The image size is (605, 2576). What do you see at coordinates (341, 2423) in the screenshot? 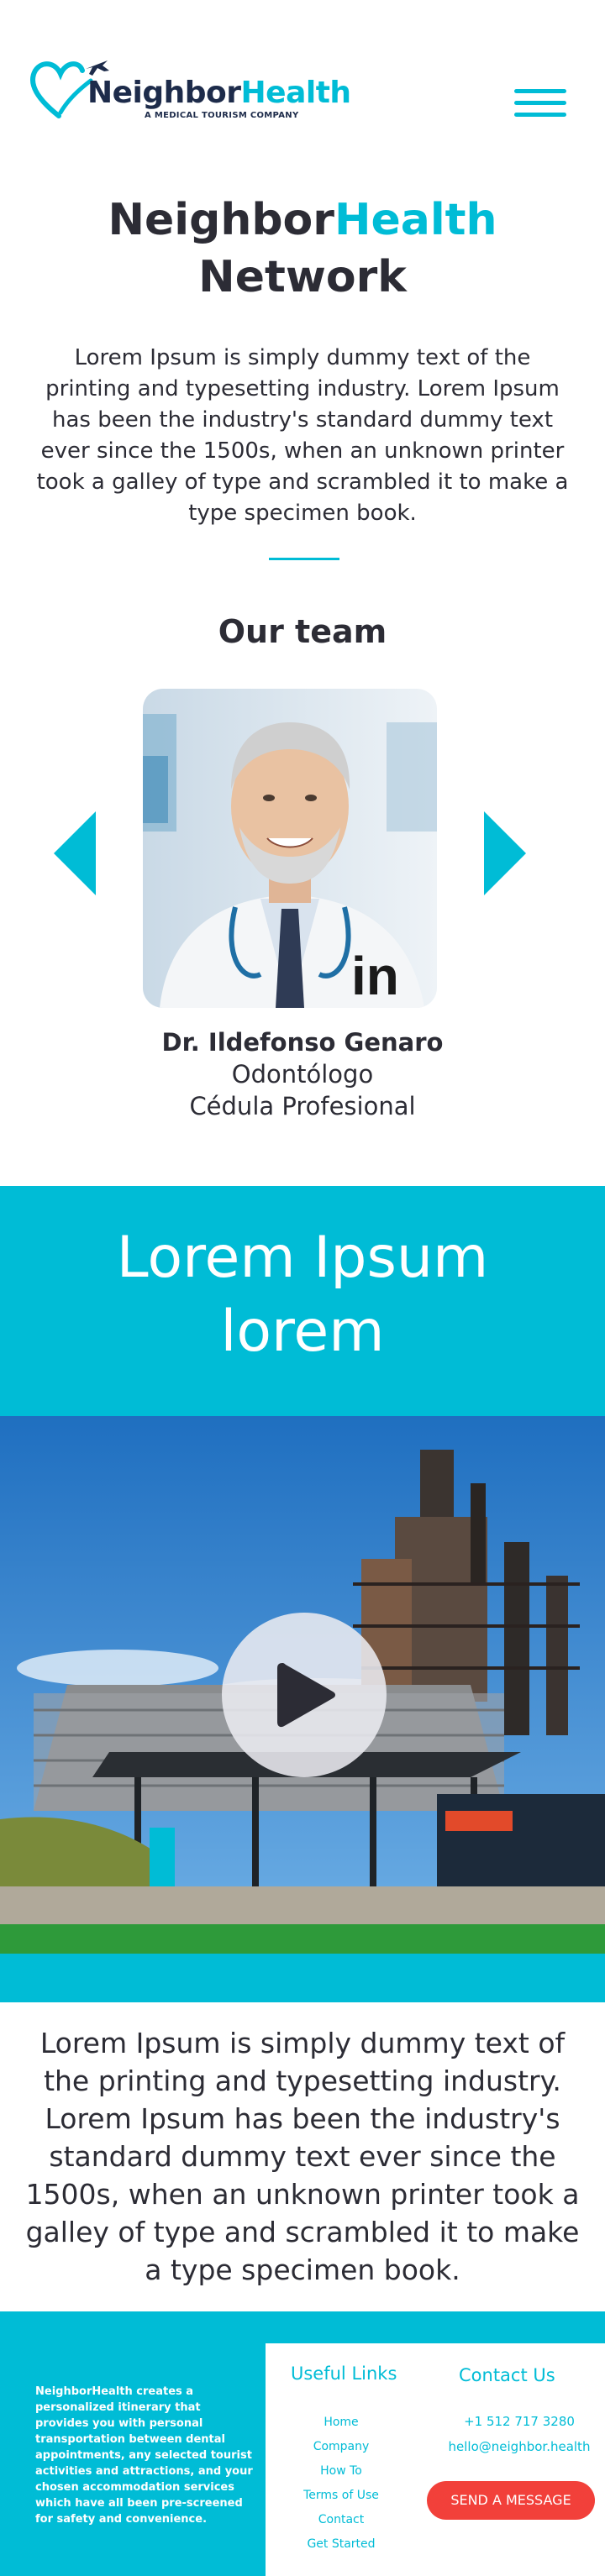
I see `footer-link-home: Home` at bounding box center [341, 2423].